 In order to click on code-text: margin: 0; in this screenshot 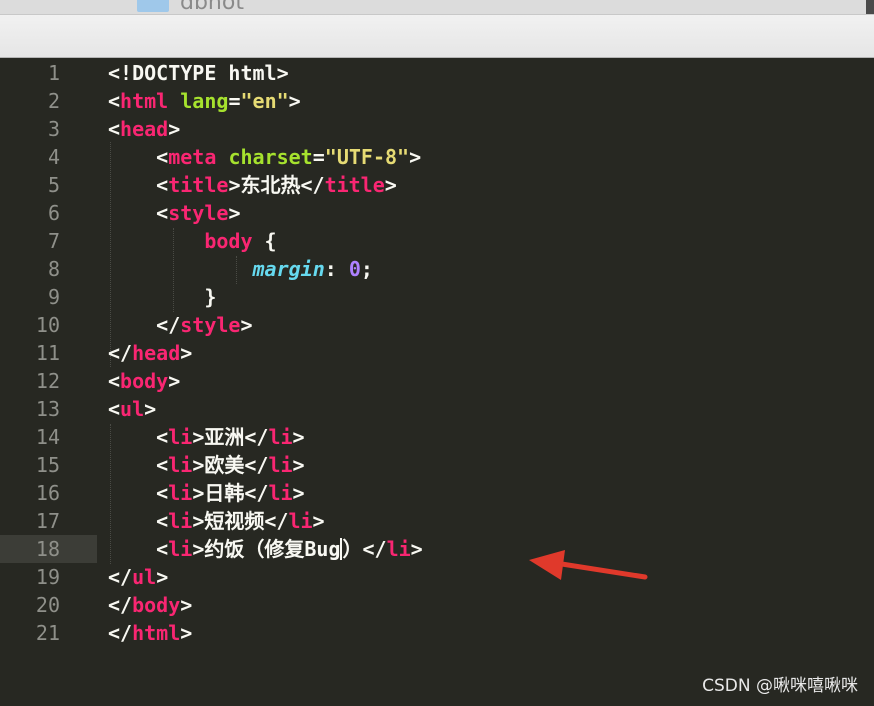, I will do `click(240, 269)`.